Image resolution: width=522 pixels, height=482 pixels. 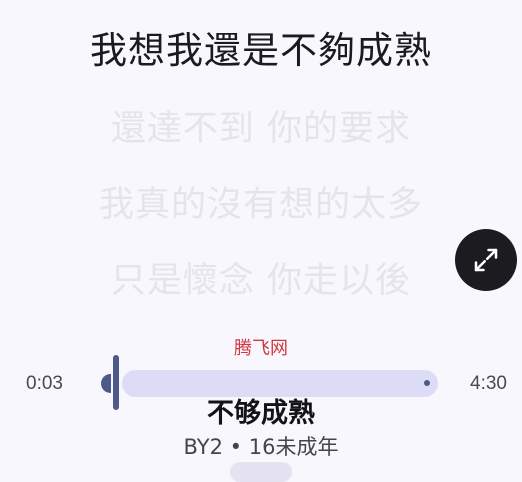 I want to click on expand-diagonal-icon, so click(x=486, y=260).